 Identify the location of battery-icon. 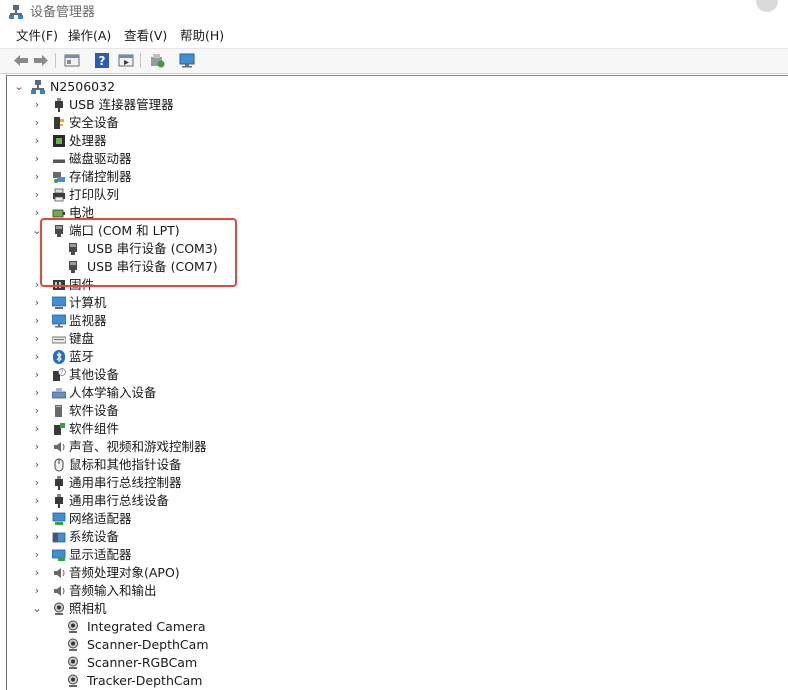
(58, 213).